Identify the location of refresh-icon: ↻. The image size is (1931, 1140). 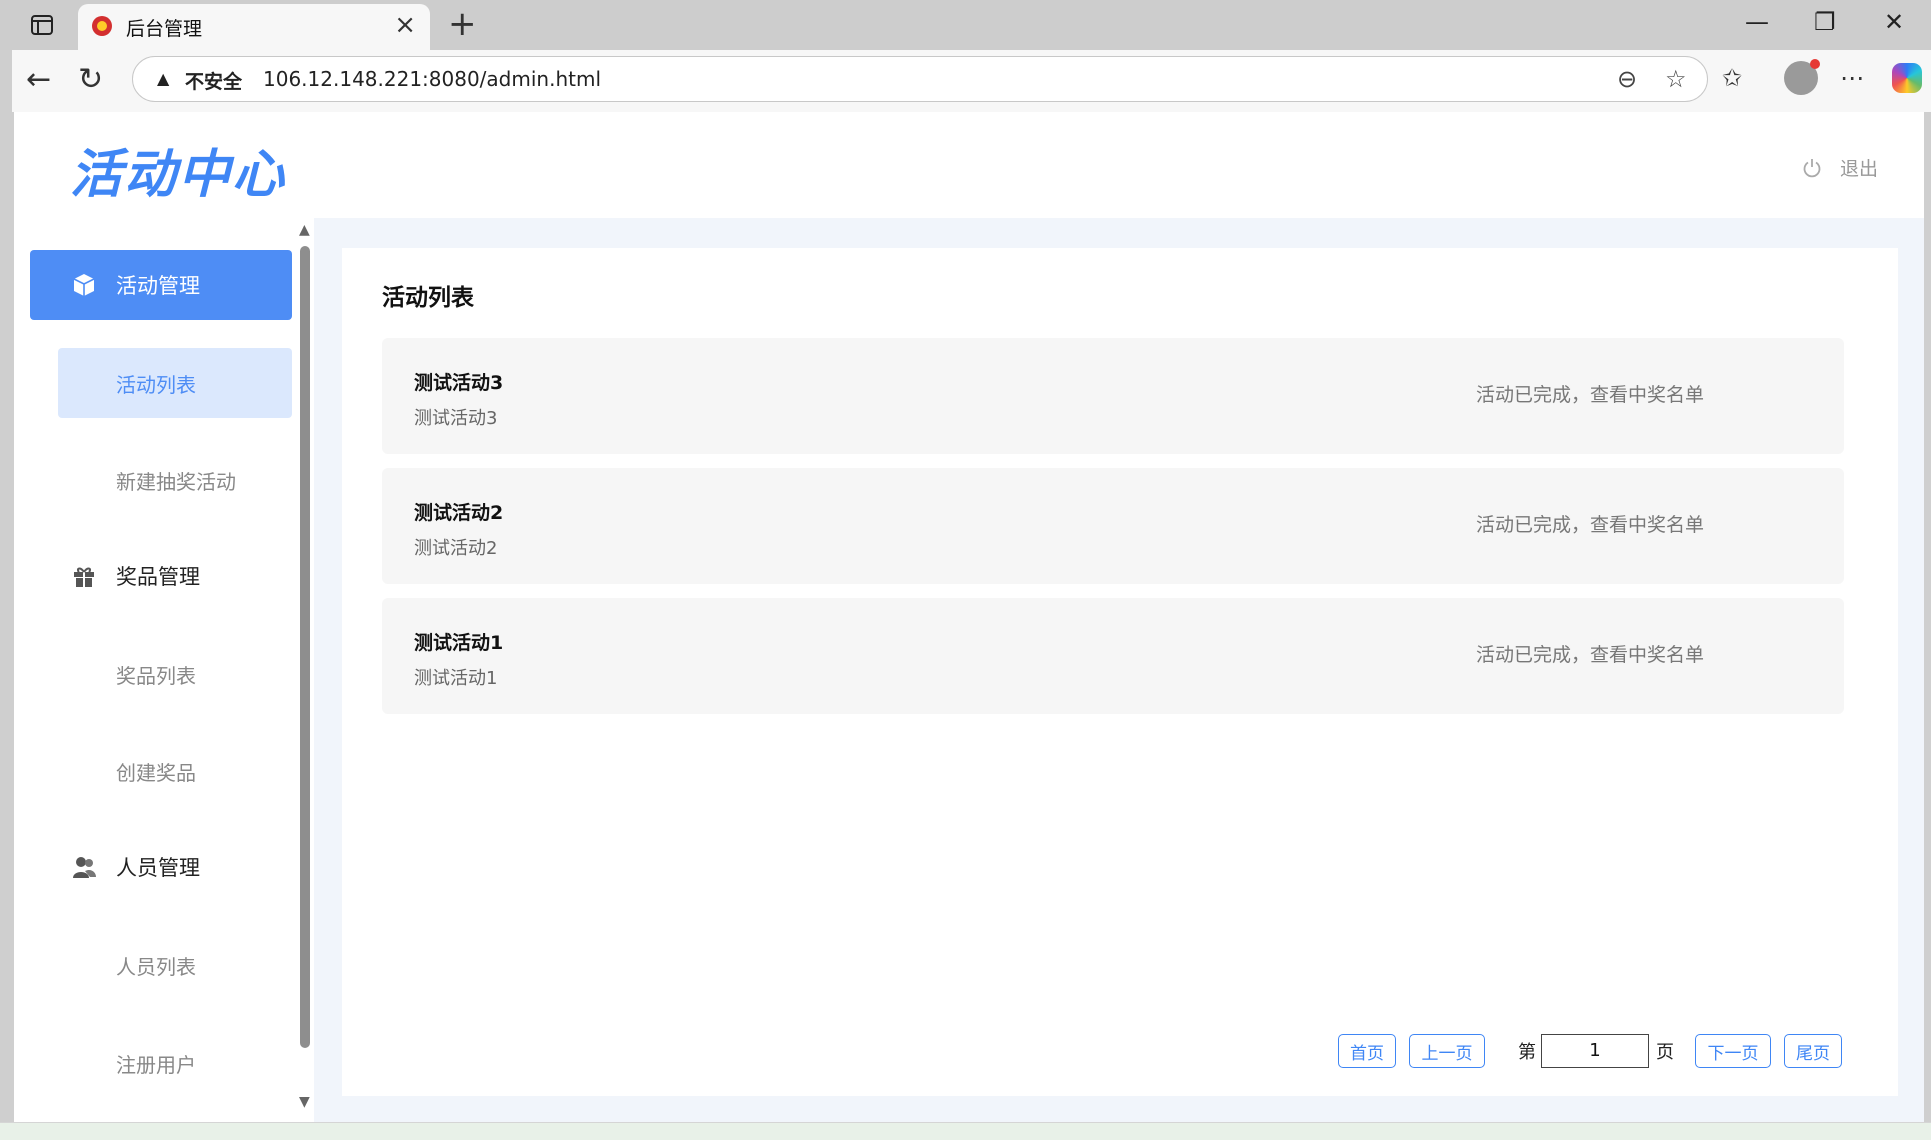
(90, 79).